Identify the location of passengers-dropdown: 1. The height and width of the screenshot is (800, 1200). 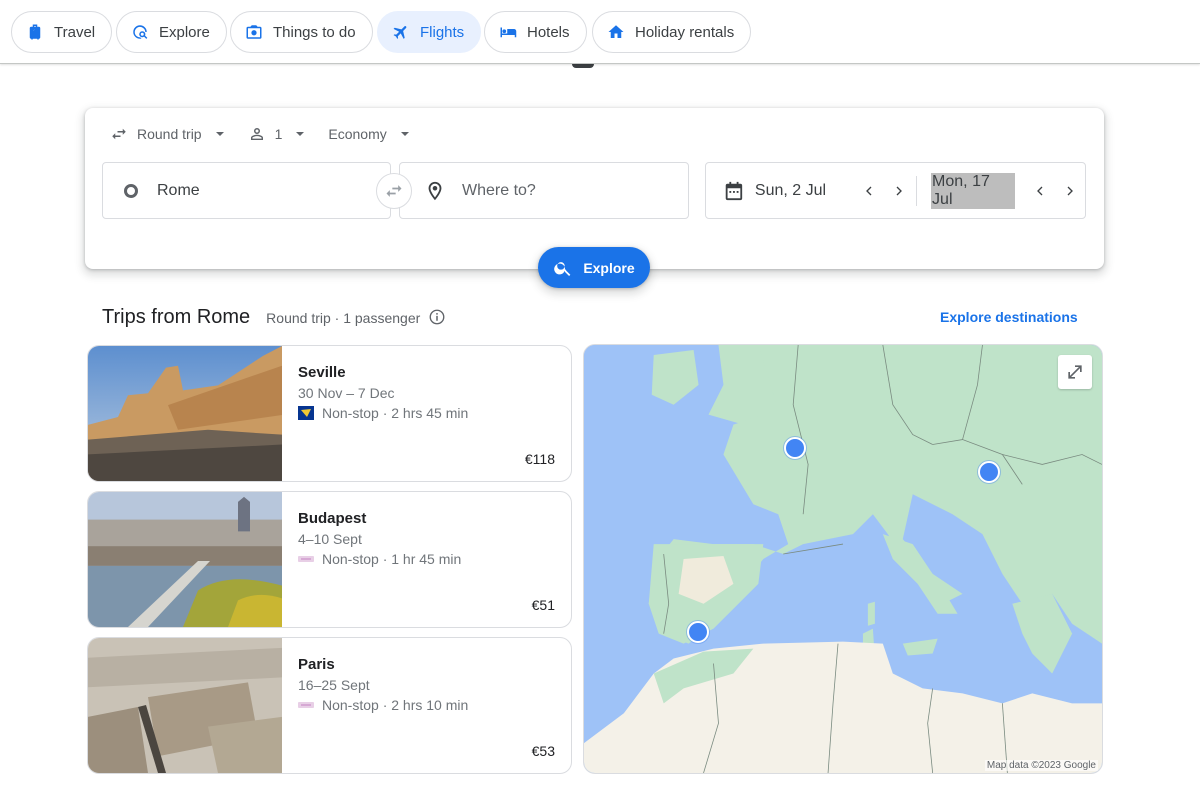
(276, 134).